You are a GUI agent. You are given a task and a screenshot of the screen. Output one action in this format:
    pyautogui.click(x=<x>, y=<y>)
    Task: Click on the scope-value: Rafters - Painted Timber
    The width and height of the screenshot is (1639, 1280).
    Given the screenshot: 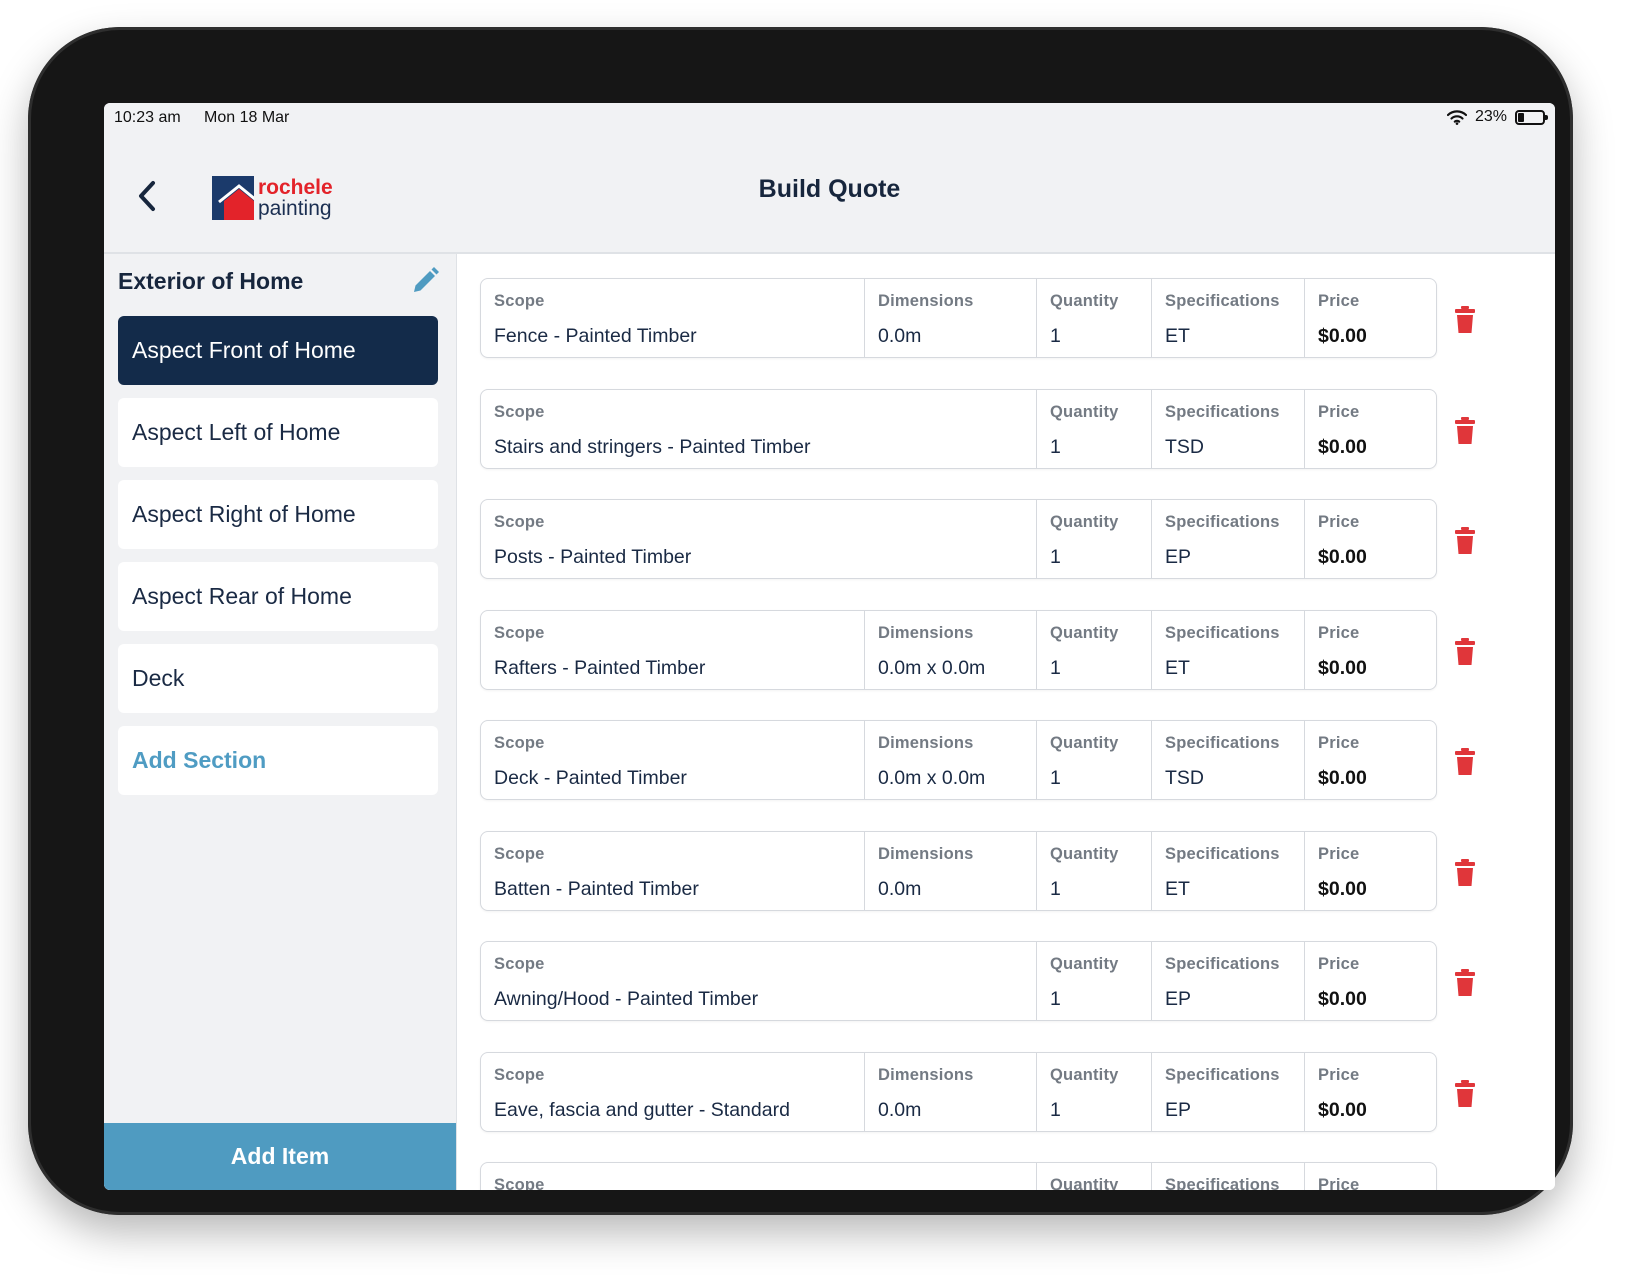 What is the action you would take?
    pyautogui.click(x=600, y=667)
    